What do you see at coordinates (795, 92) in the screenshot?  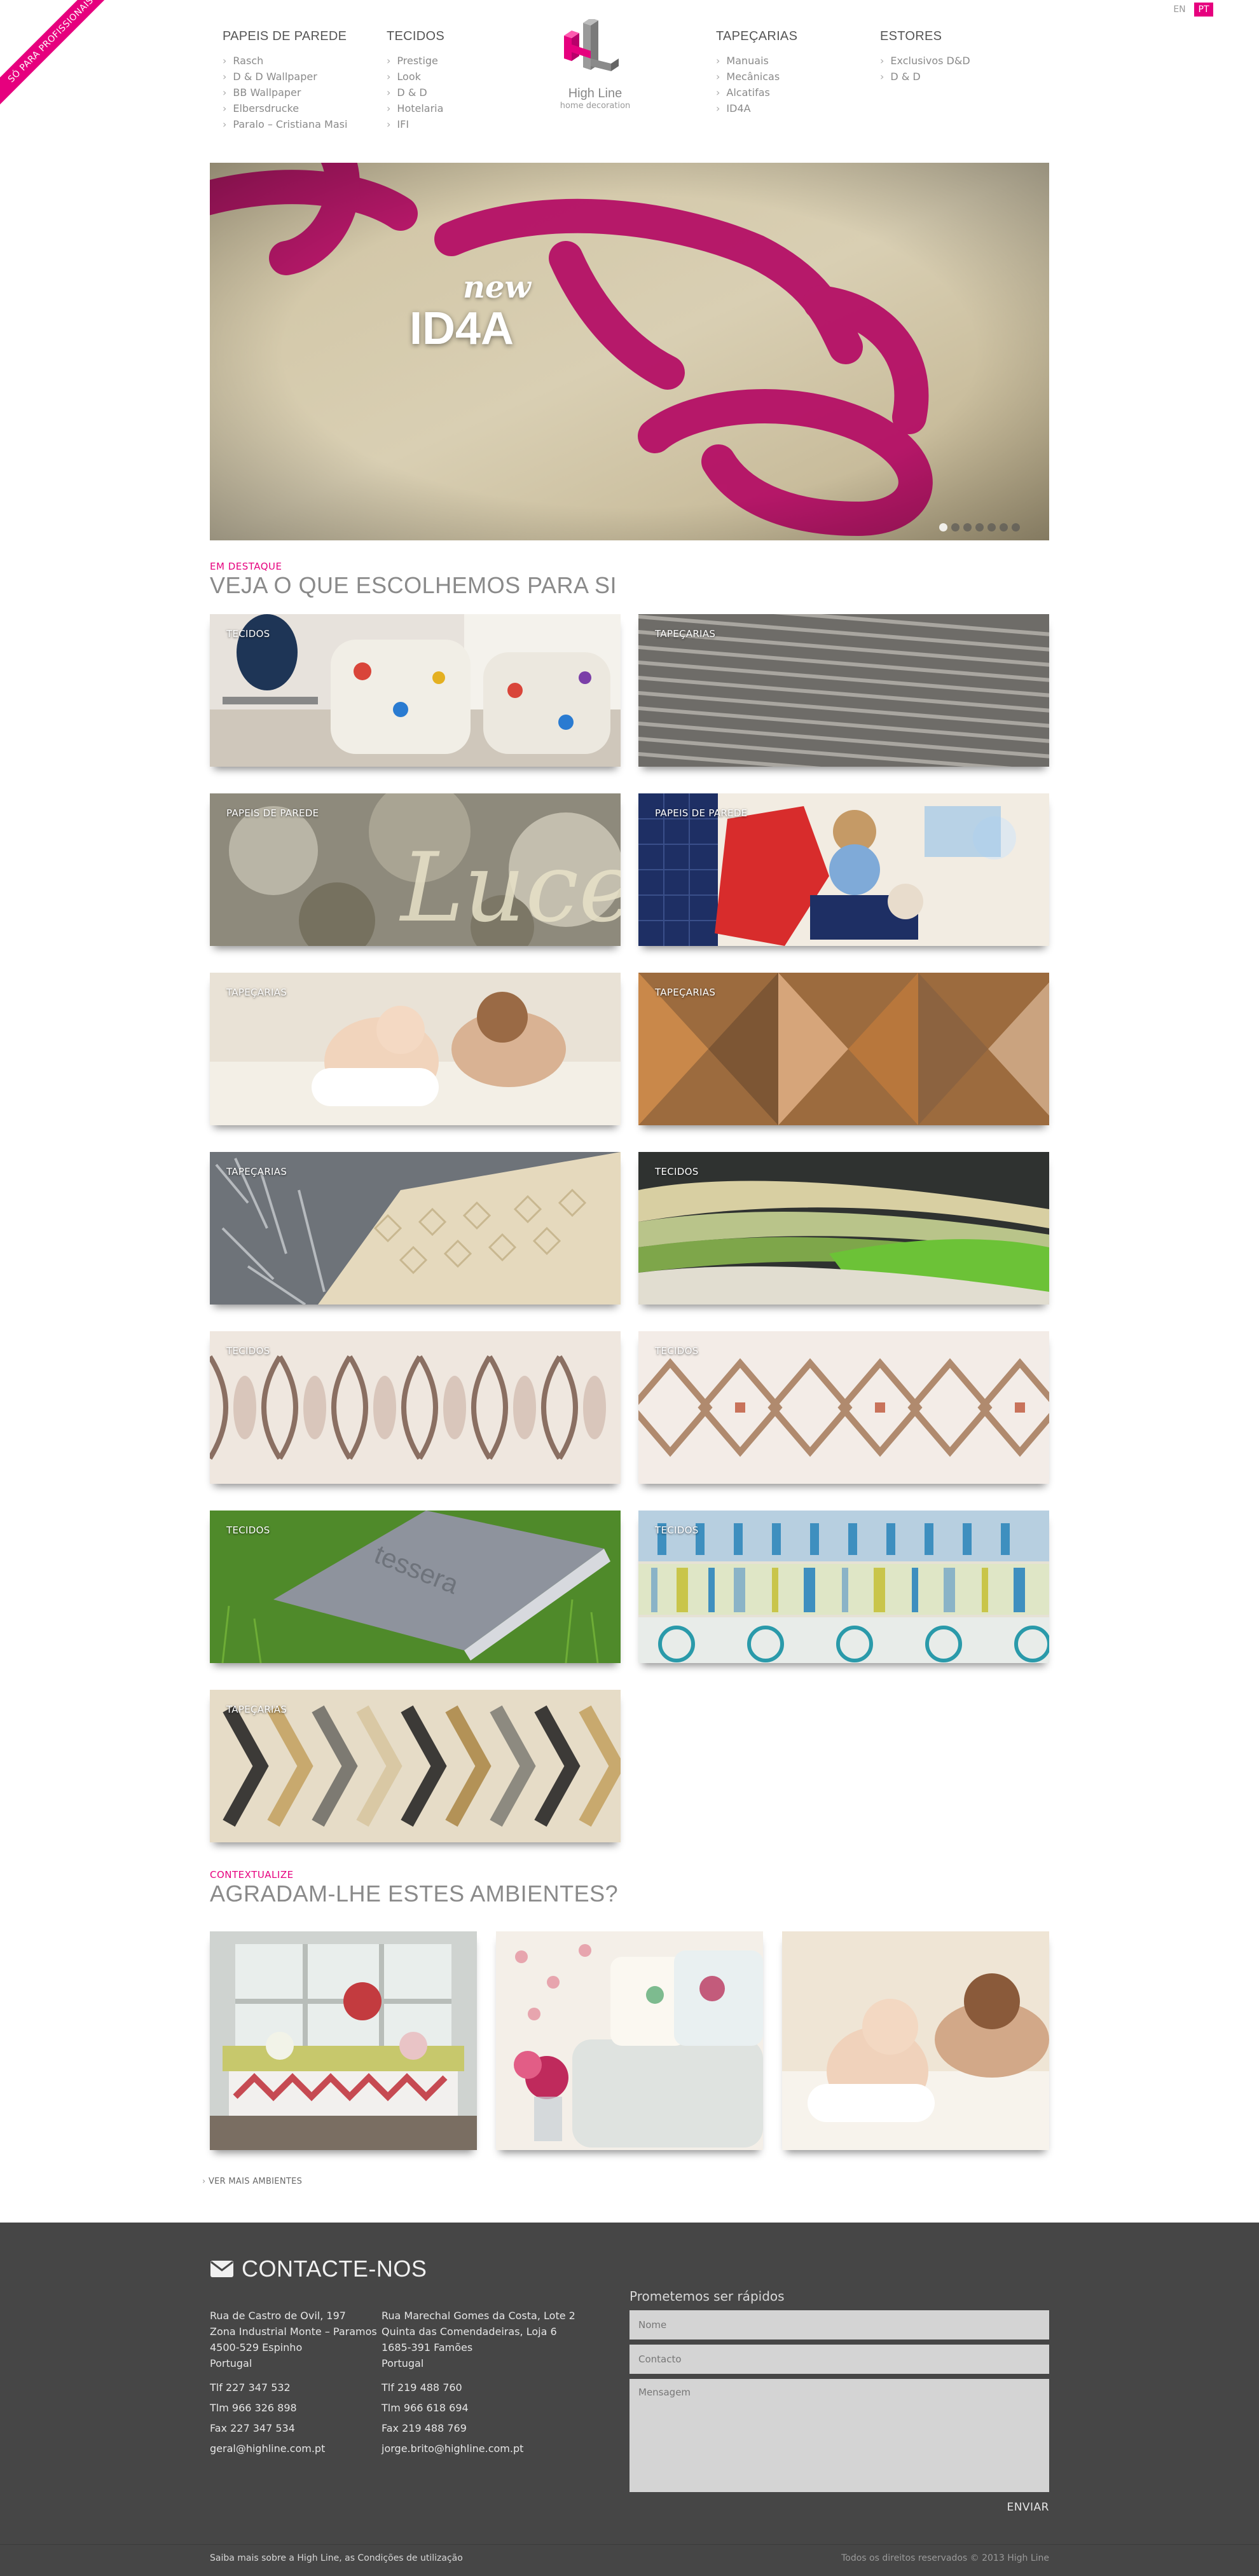 I see `nav-item: Alcatifas` at bounding box center [795, 92].